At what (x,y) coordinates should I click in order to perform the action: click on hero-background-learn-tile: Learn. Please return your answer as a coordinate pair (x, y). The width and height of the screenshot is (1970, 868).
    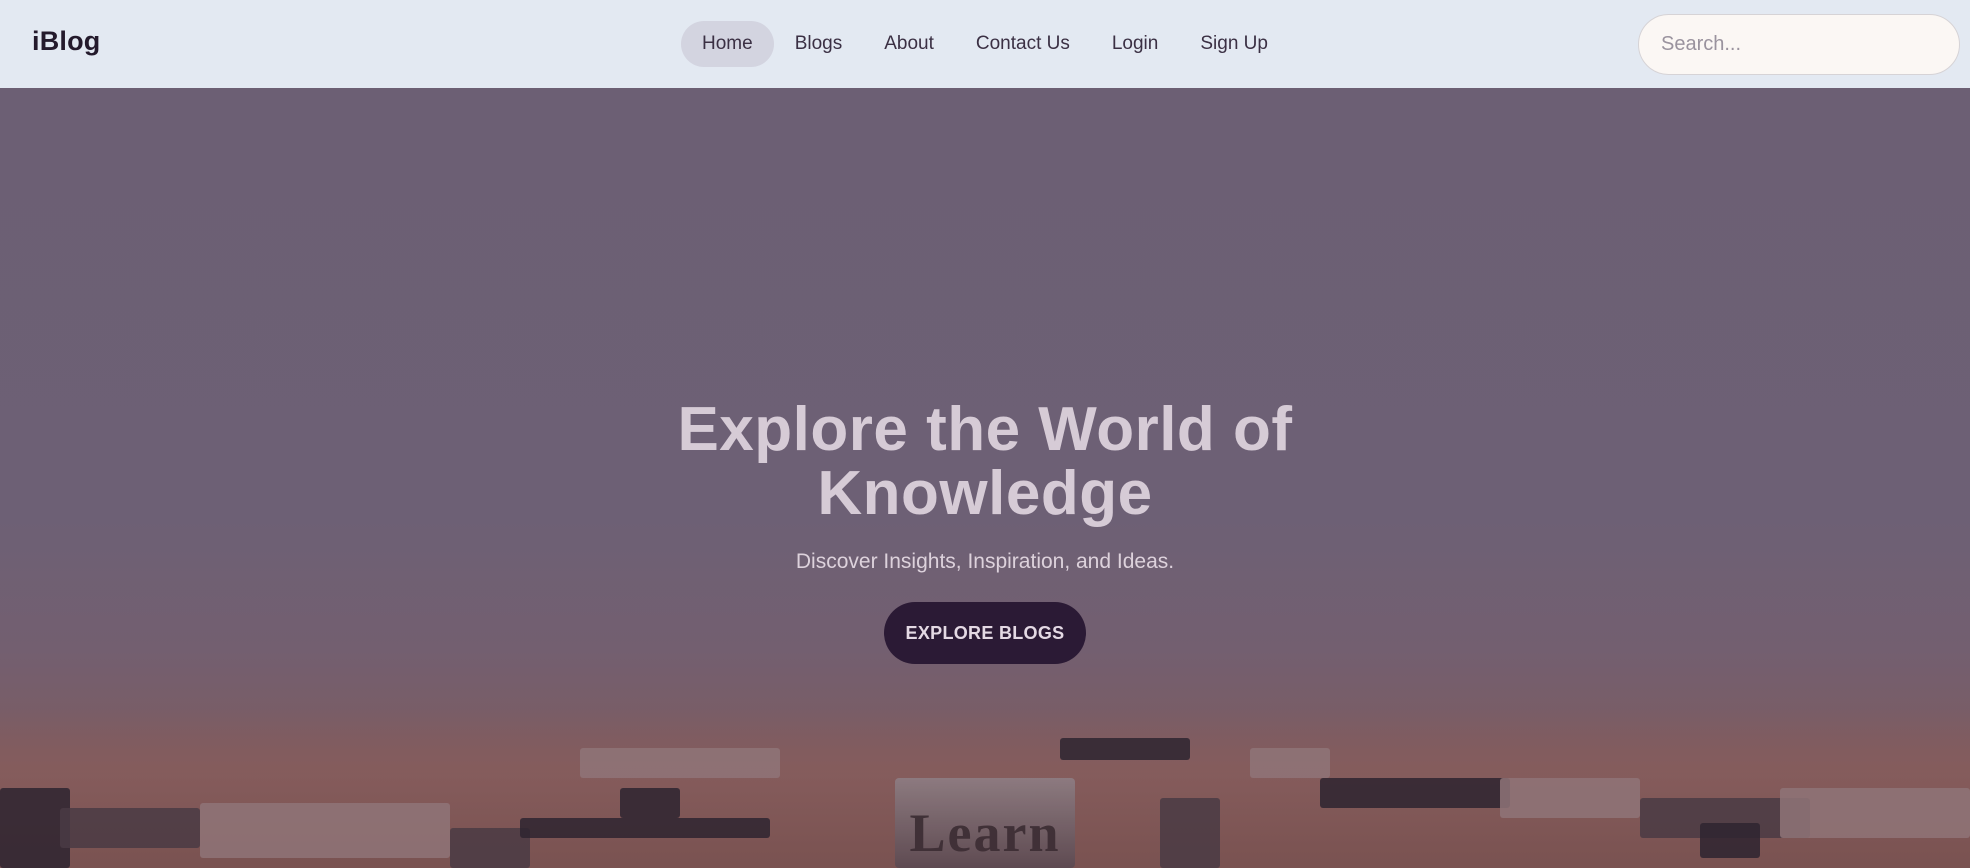
    Looking at the image, I should click on (985, 823).